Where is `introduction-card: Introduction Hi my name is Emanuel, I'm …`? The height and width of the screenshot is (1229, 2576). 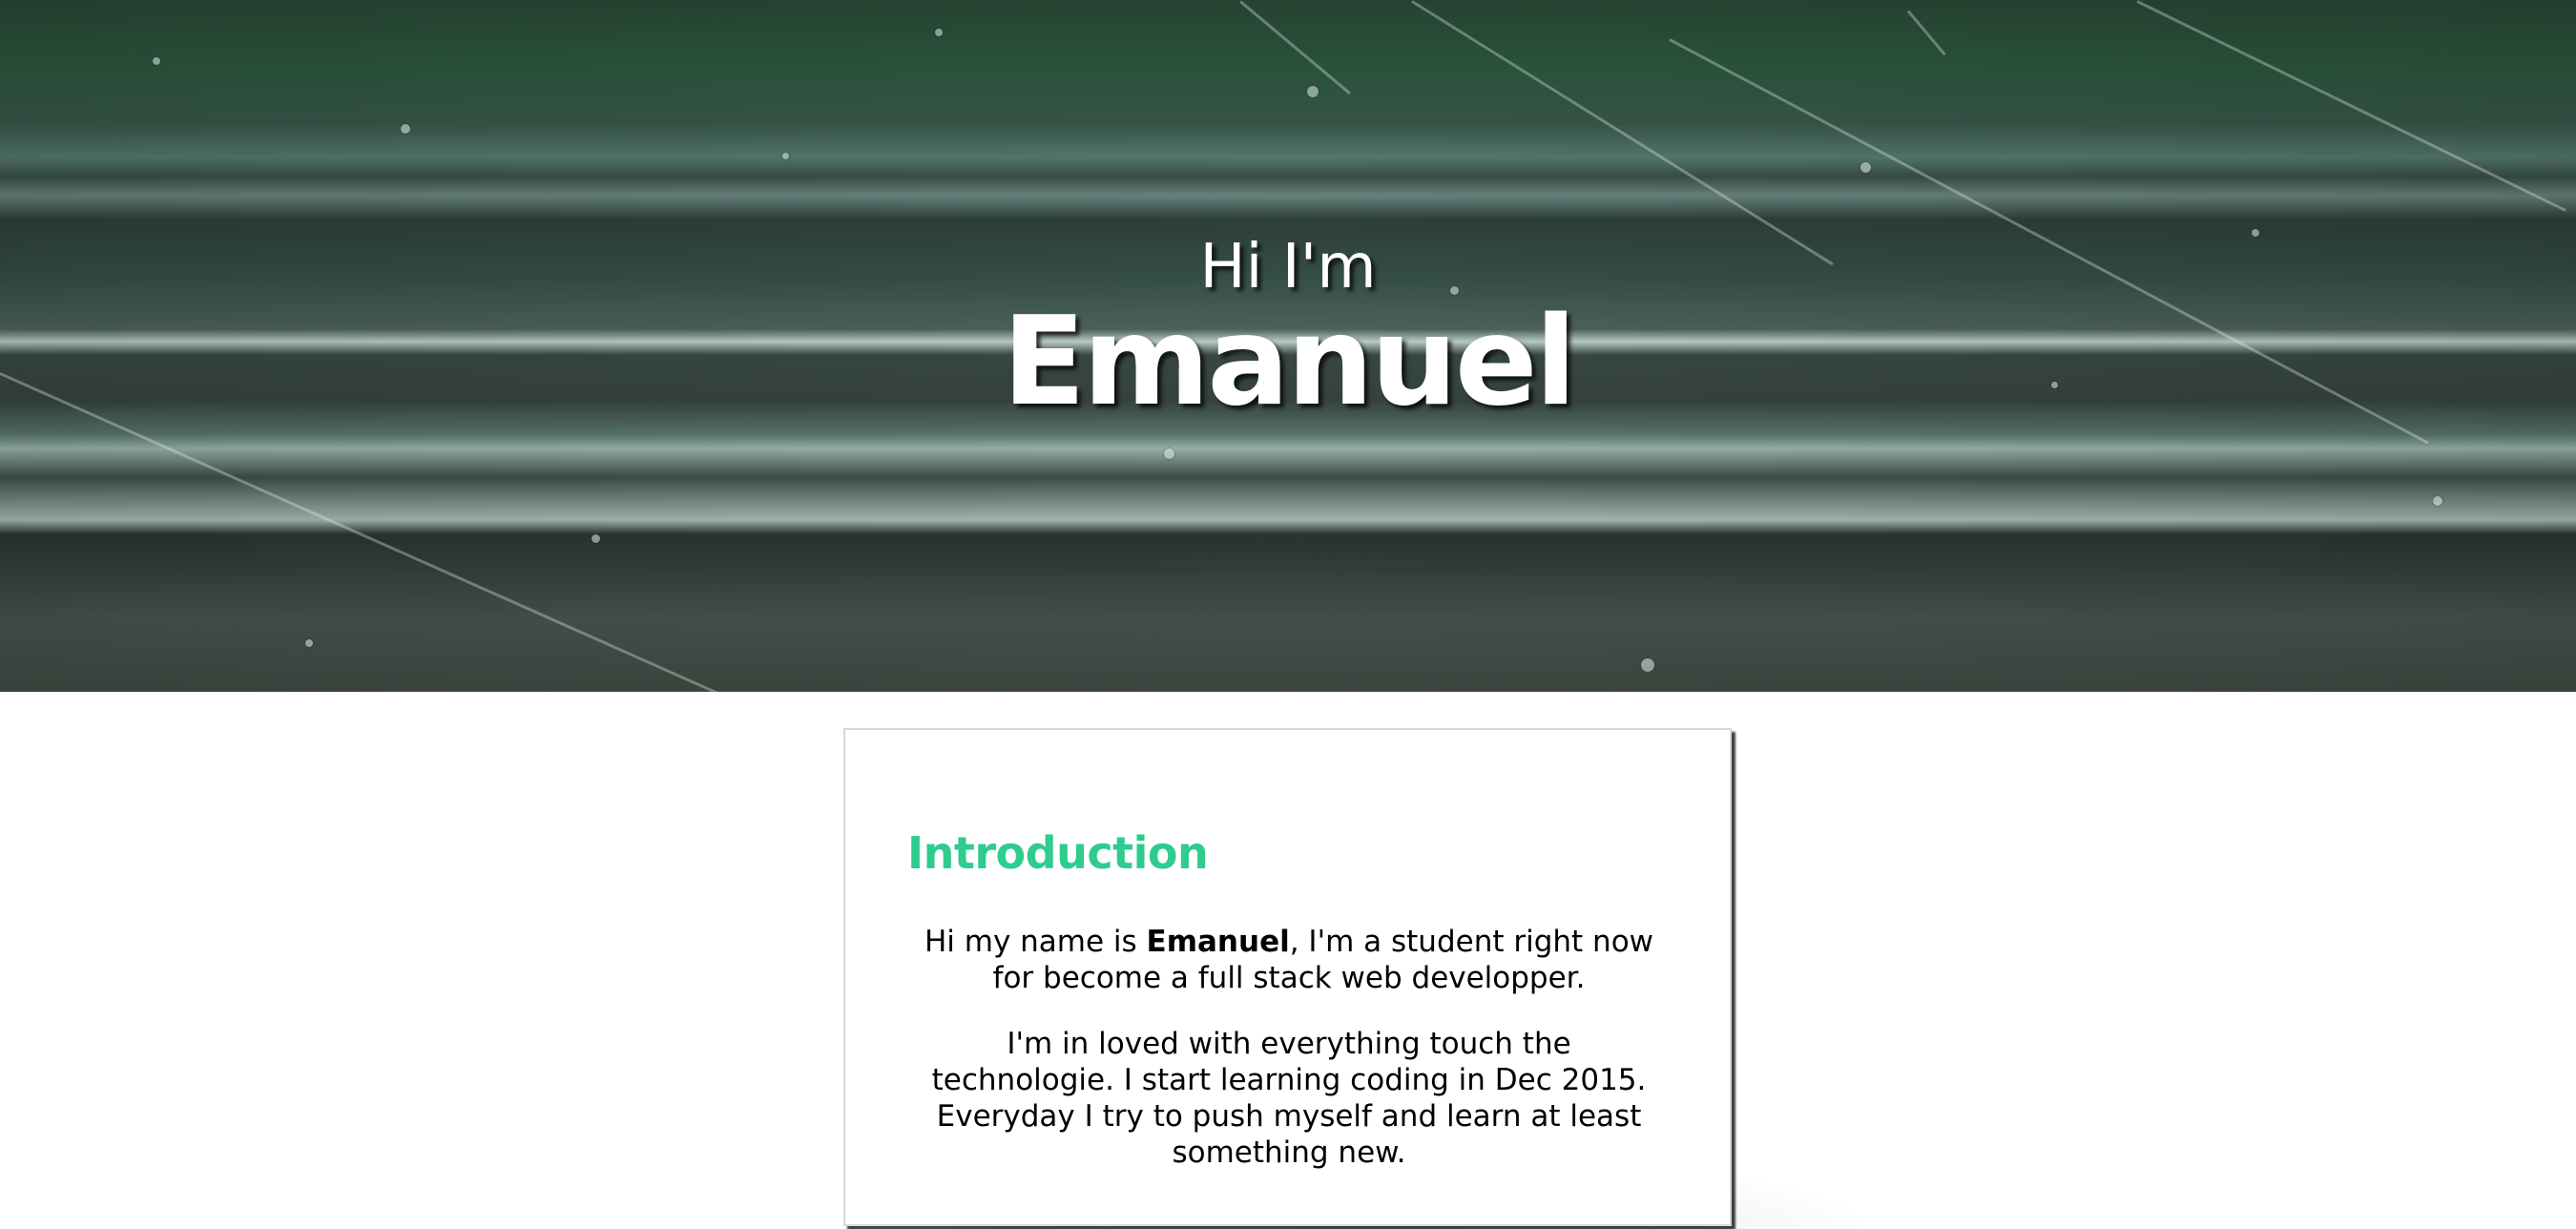 introduction-card: Introduction Hi my name is Emanuel, I'm … is located at coordinates (1287, 977).